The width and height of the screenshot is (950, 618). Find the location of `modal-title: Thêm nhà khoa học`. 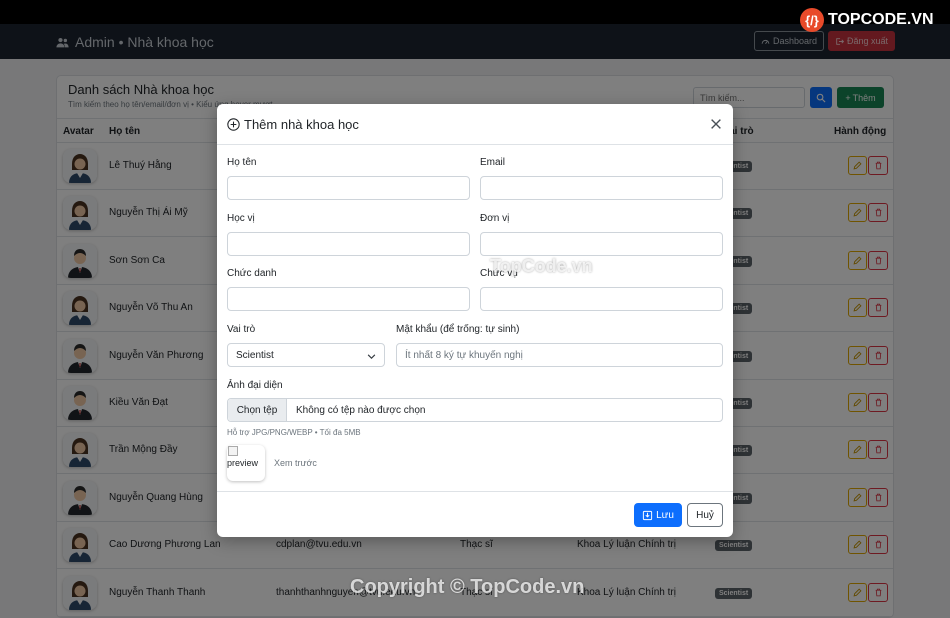

modal-title: Thêm nhà khoa học is located at coordinates (293, 124).